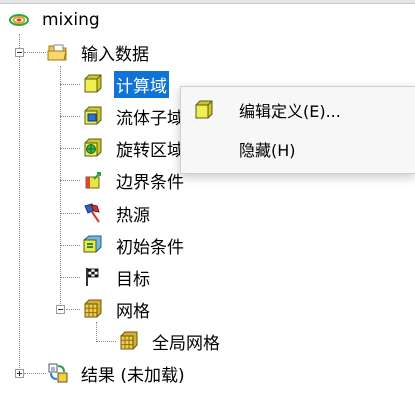 Image resolution: width=415 pixels, height=407 pixels. What do you see at coordinates (93, 148) in the screenshot?
I see `rotating-region-icon` at bounding box center [93, 148].